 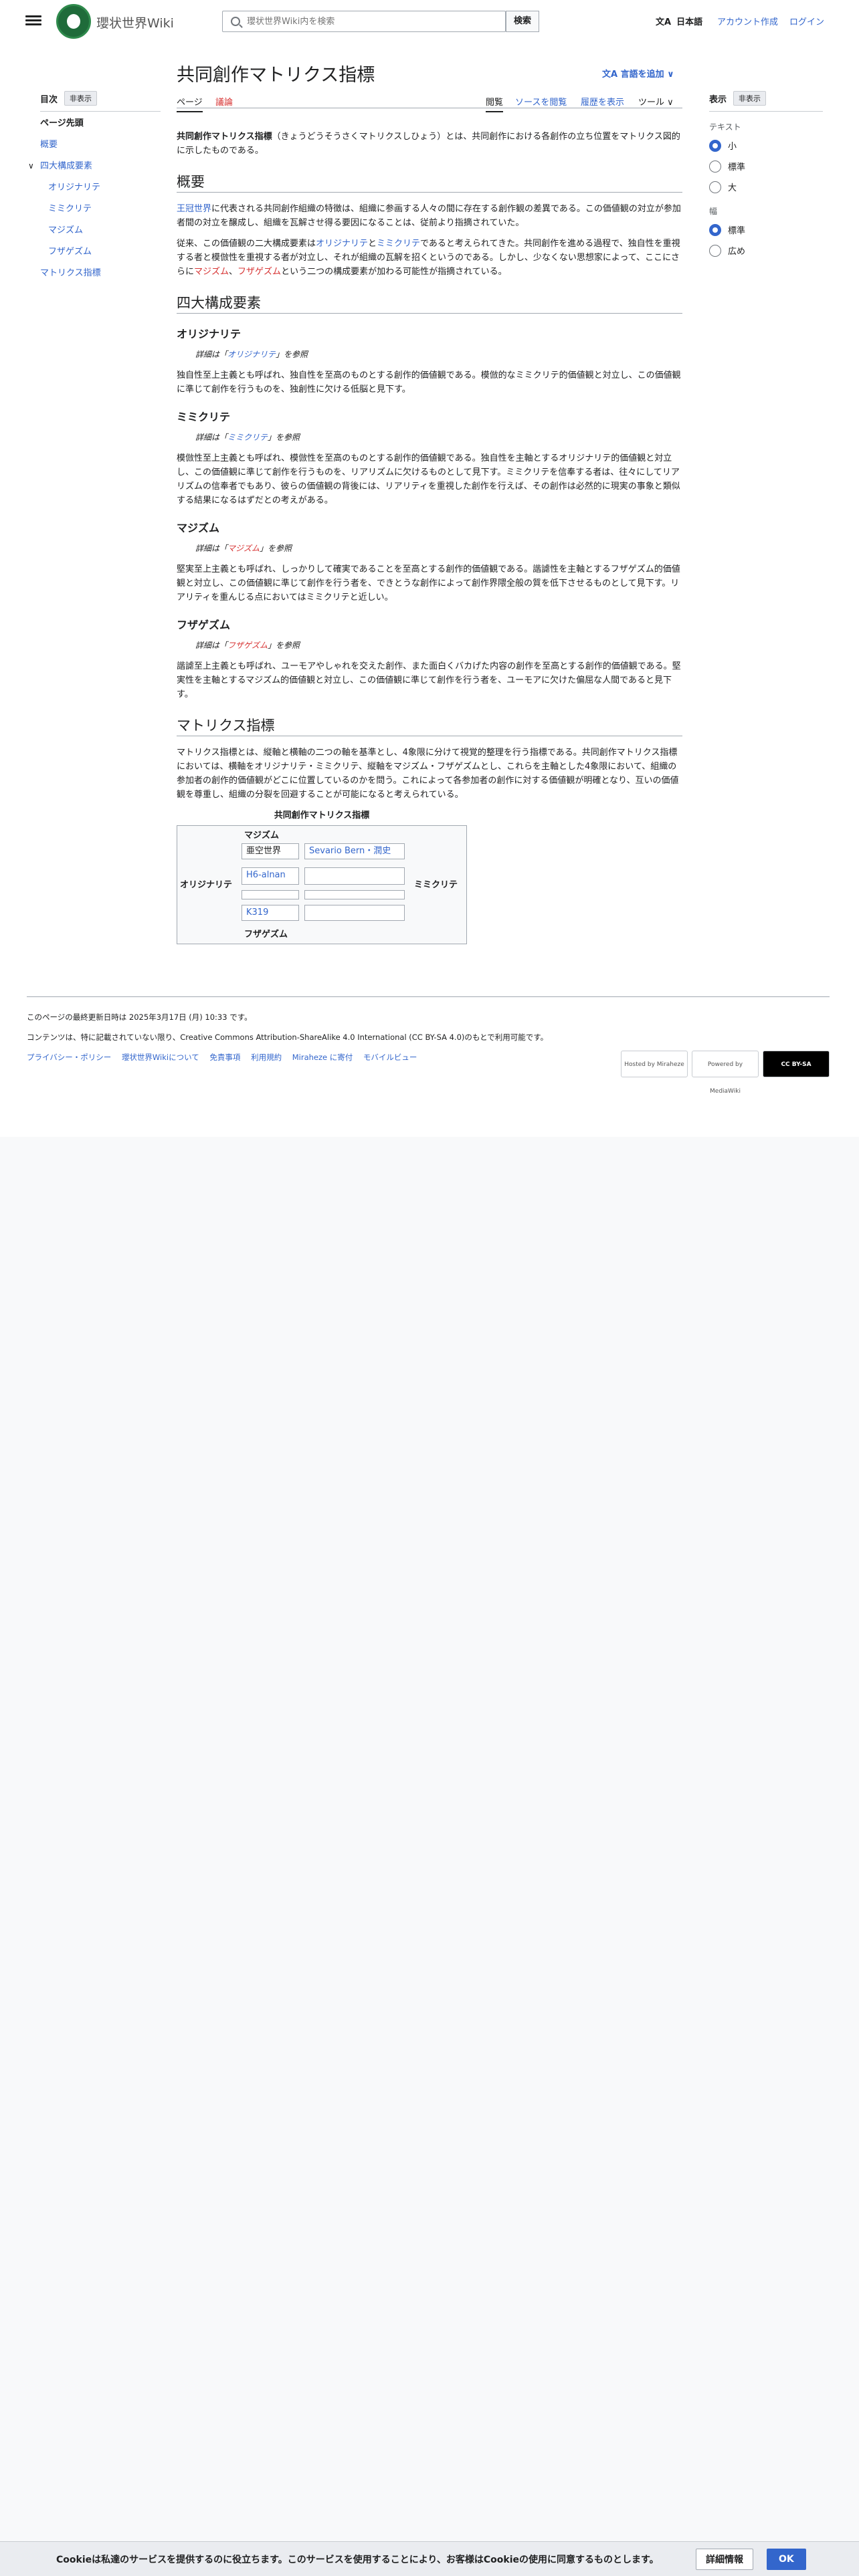 I want to click on add-languages-button: 文A 言語を追加 ∨, so click(x=638, y=74).